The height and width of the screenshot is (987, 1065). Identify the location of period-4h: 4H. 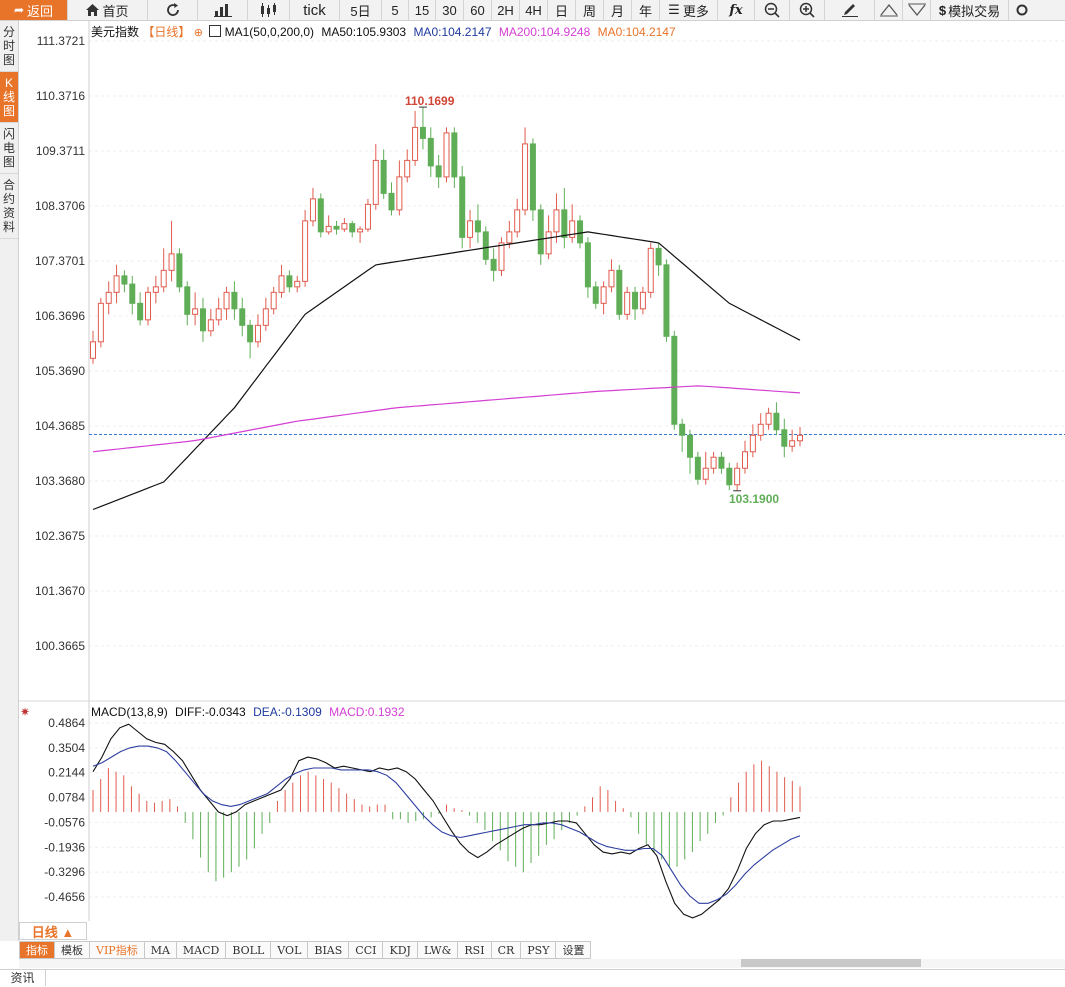
(534, 10).